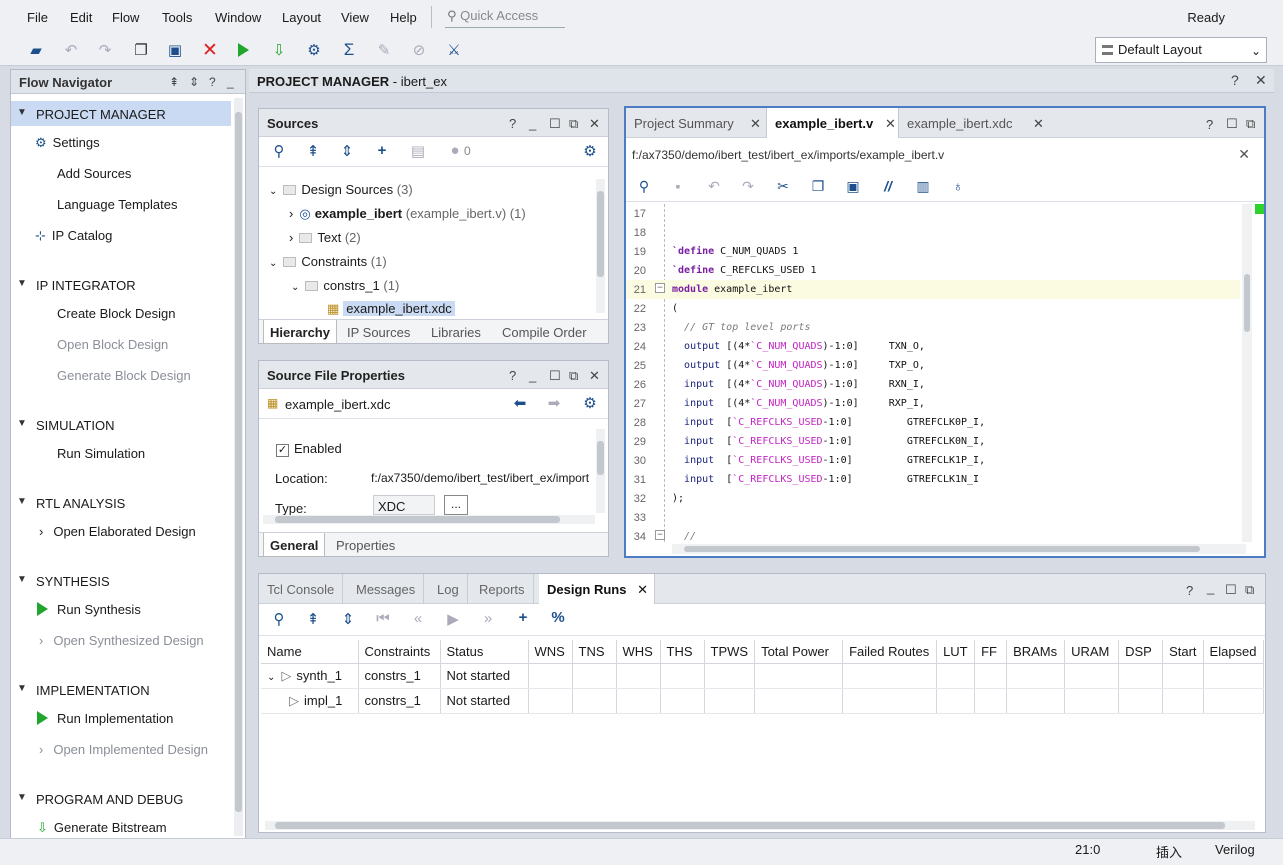 This screenshot has width=1283, height=865. Describe the element at coordinates (933, 346) in the screenshot. I see `code-line: 24 output [(4*`C_NUM_QUADS)-1:0] TXN_O,` at that location.